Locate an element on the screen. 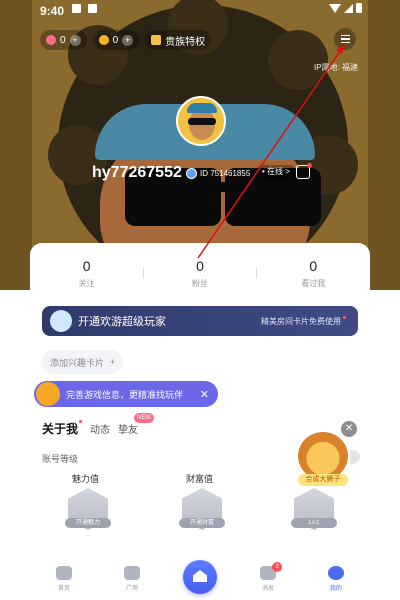 This screenshot has height=600, width=400. user-id: ID 751461855 is located at coordinates (225, 173).